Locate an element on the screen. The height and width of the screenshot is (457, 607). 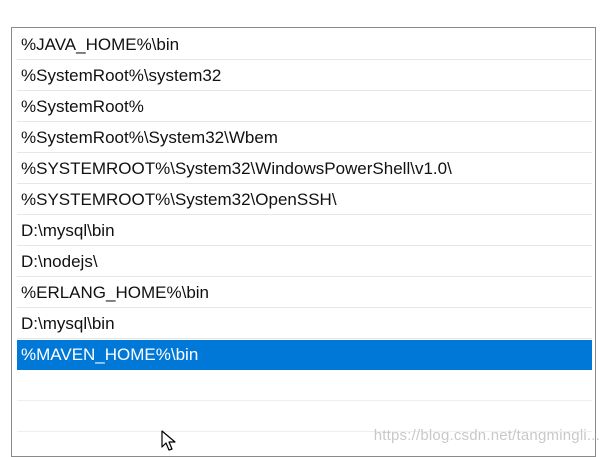
path-list-item: D:\nodejs\ is located at coordinates (304, 262).